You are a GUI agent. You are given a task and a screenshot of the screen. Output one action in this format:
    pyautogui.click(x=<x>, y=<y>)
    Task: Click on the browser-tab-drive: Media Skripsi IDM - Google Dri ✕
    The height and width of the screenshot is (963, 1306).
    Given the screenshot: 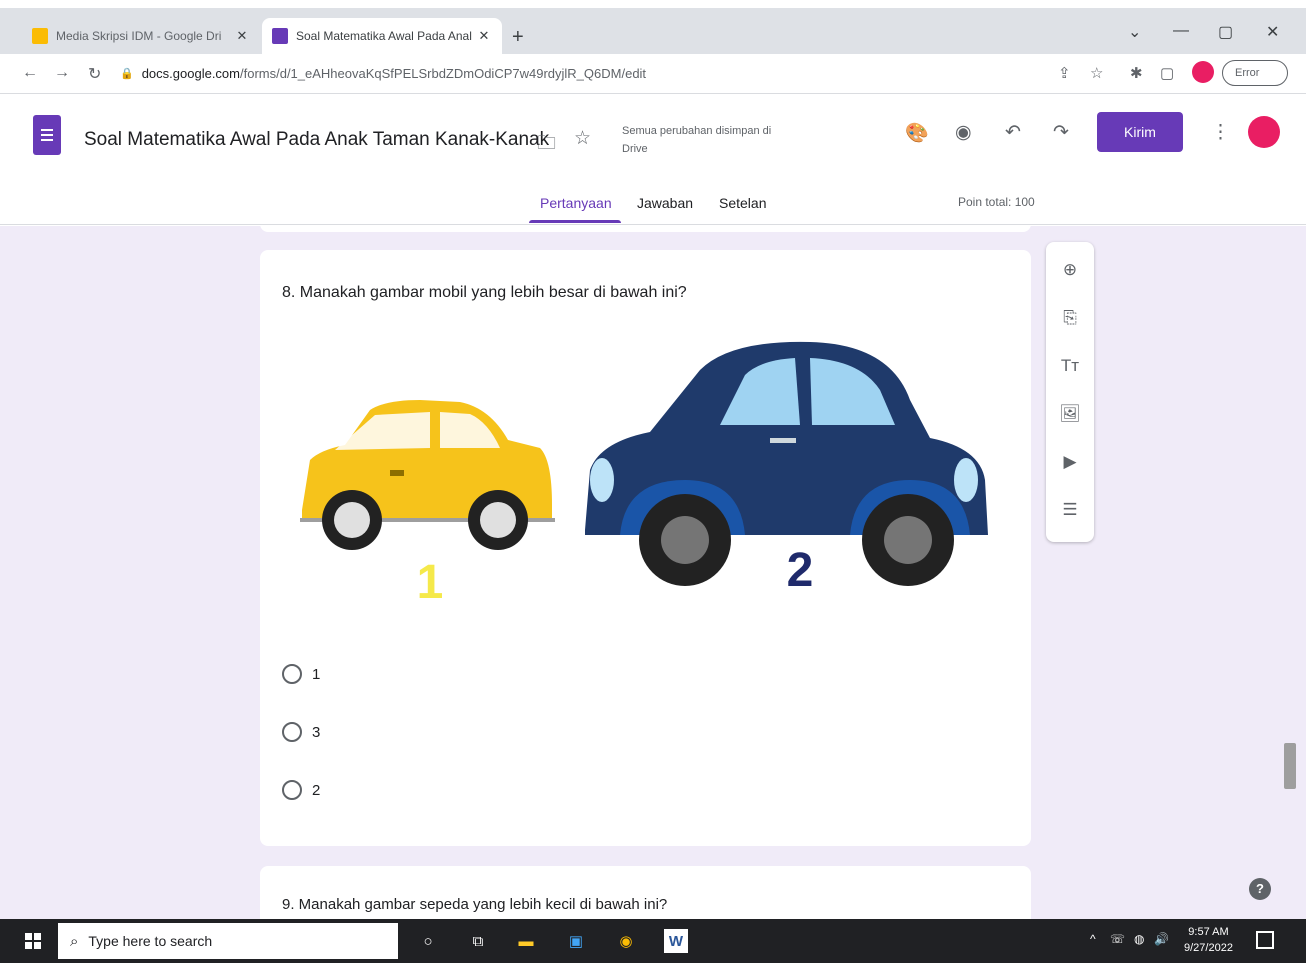 What is the action you would take?
    pyautogui.click(x=141, y=36)
    